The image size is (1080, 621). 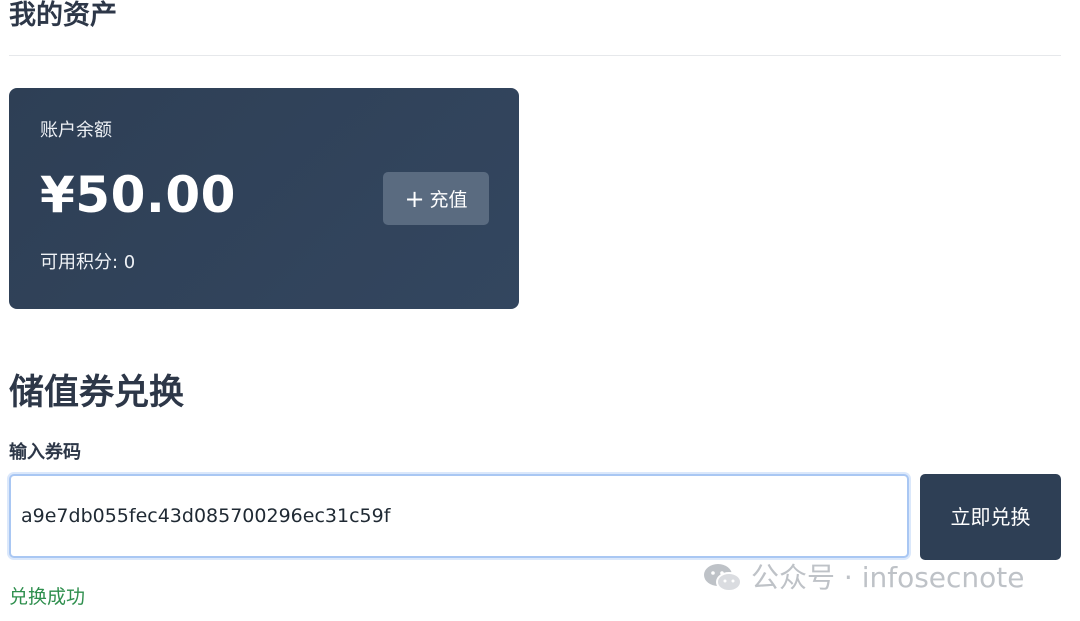 I want to click on voucher-section-title: 储值券兑换, so click(x=97, y=393).